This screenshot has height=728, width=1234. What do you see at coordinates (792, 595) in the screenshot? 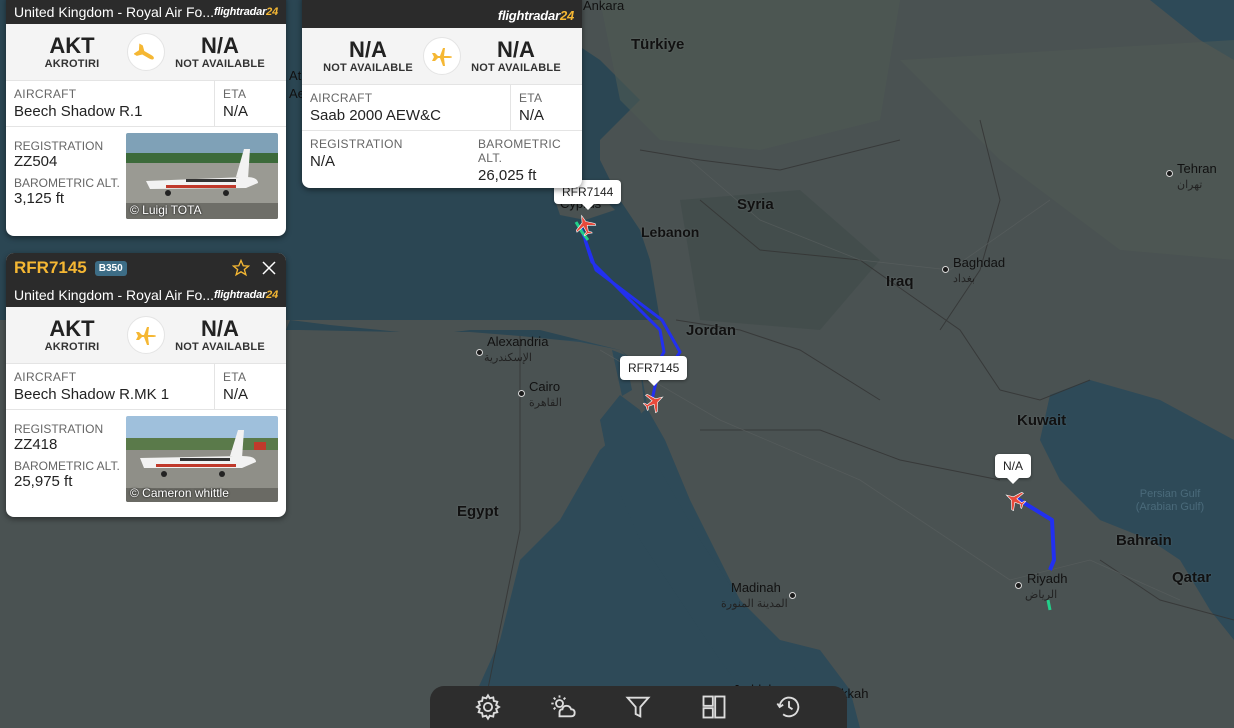
I see `city-dot-madinah` at bounding box center [792, 595].